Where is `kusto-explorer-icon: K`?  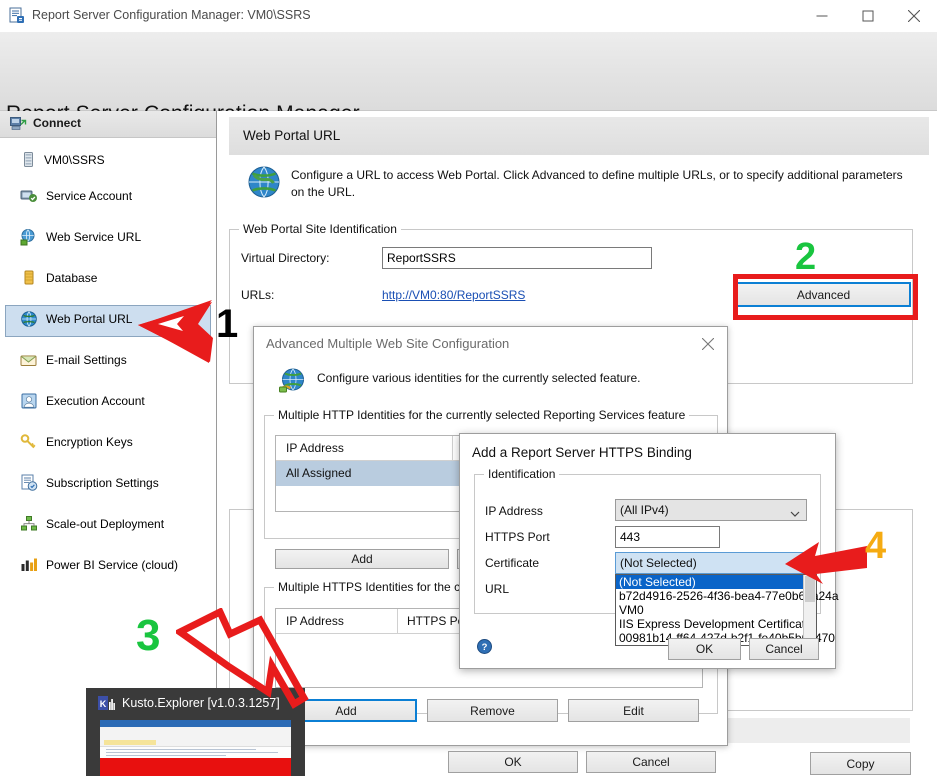
kusto-explorer-icon: K is located at coordinates (106, 703).